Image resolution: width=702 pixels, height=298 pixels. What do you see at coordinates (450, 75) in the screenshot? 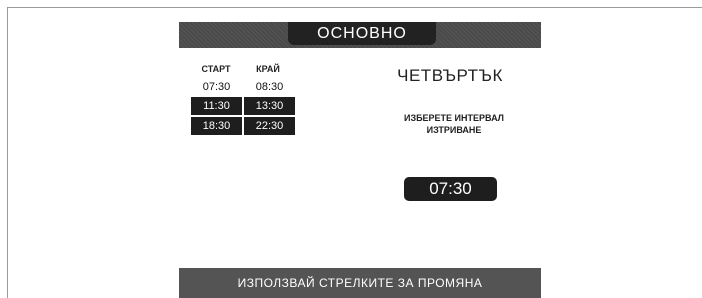
I see `day-of-week: ЧЕТВЪРТЪК` at bounding box center [450, 75].